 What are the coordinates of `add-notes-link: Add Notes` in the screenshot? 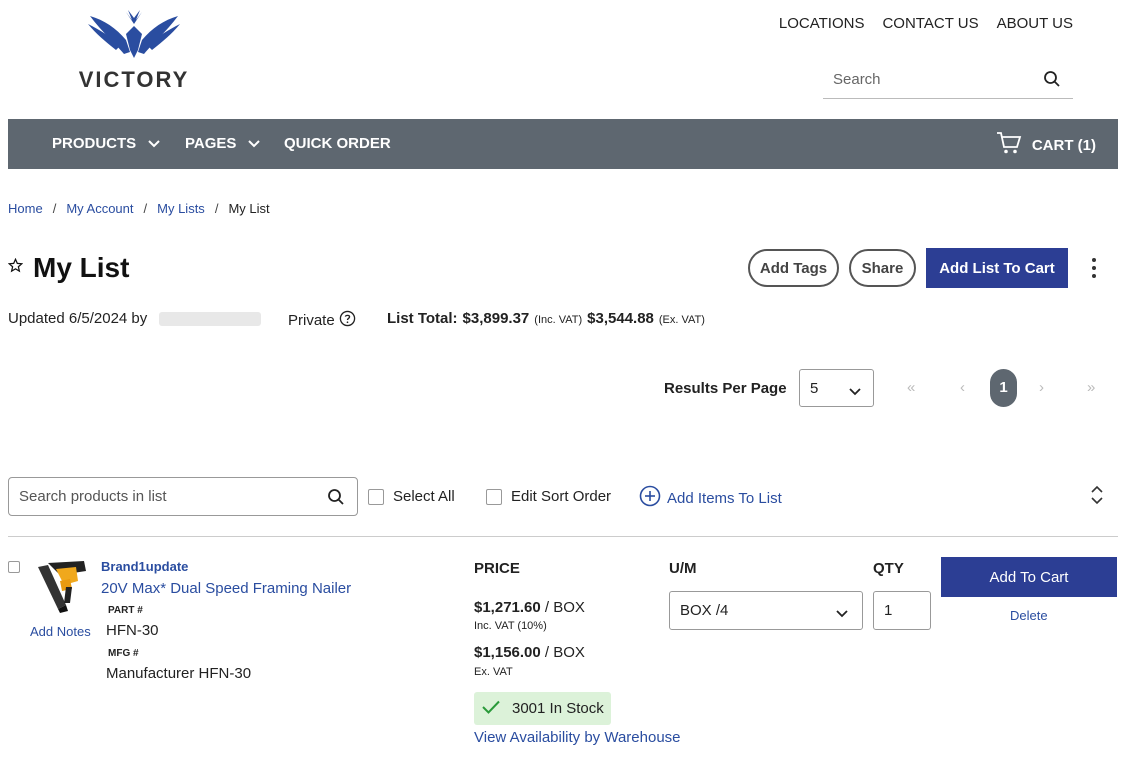 It's located at (60, 631).